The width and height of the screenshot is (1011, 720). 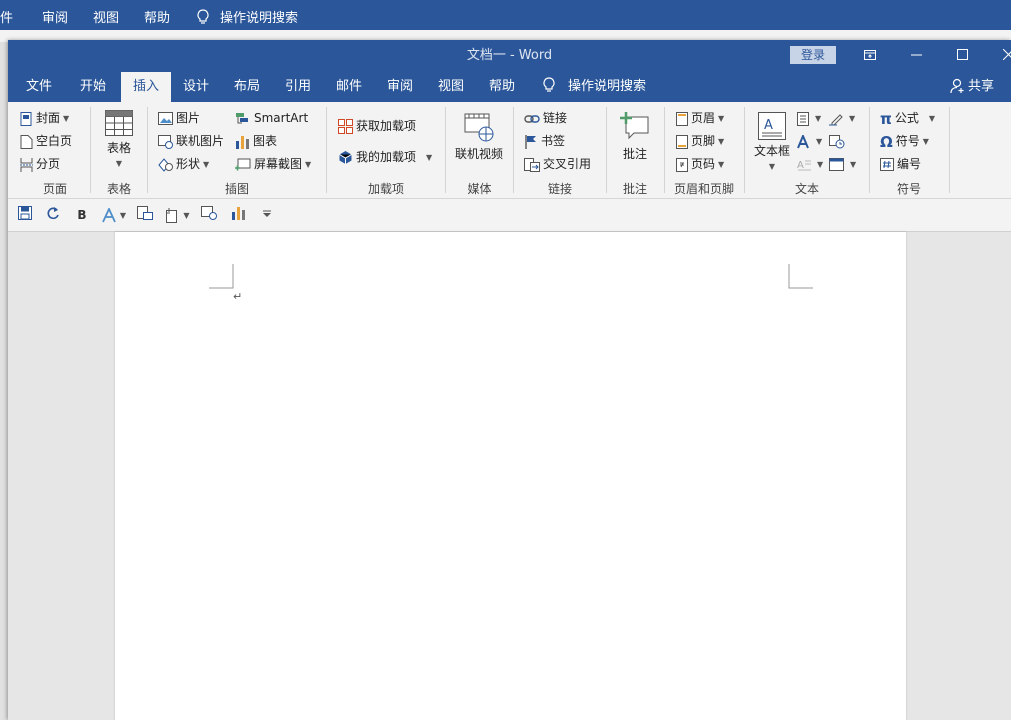 I want to click on screenshot-button: 屏幕截图 ▼, so click(x=273, y=164).